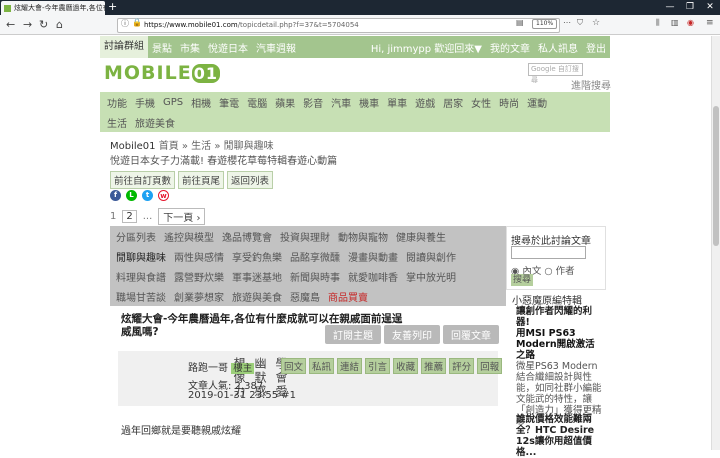 The image size is (720, 458). Describe the element at coordinates (215, 146) in the screenshot. I see `breadcrumb-path: 首頁 » 生活 » 閒聊與趣味` at that location.